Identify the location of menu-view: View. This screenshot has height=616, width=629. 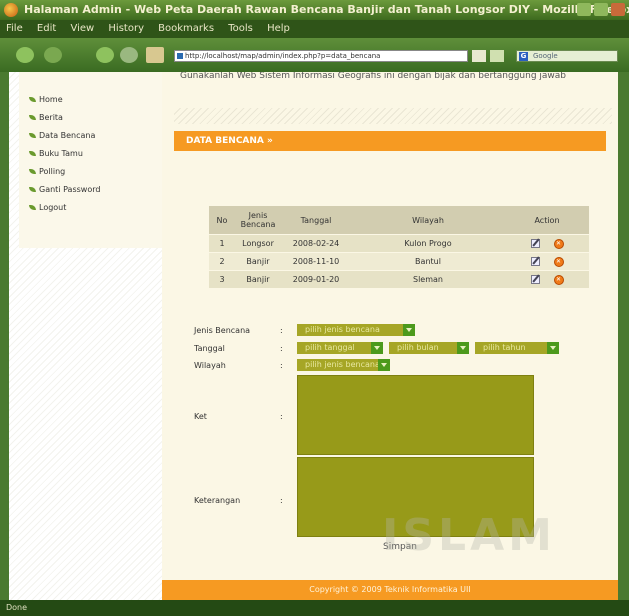
(82, 28).